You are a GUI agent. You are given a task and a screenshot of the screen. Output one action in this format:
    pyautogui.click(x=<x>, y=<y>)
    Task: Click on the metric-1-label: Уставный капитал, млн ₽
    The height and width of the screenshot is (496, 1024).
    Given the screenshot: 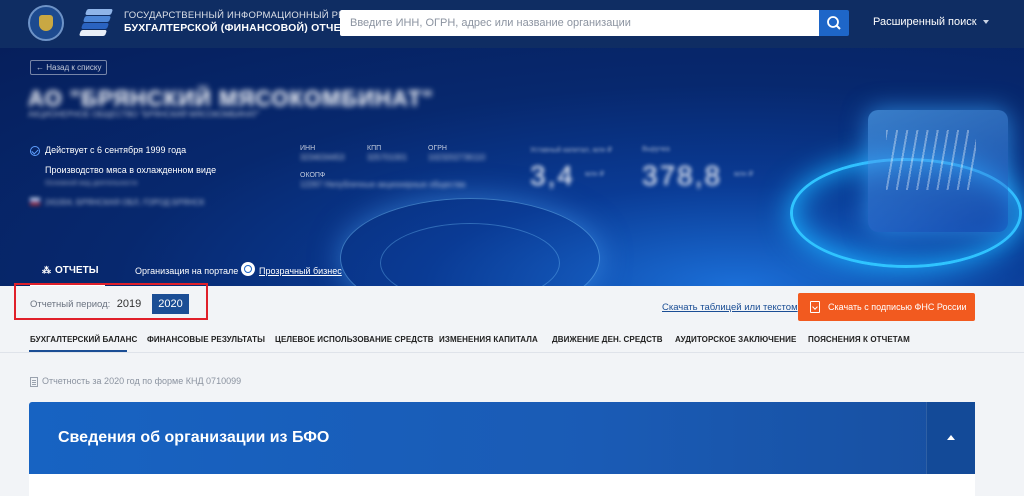 What is the action you would take?
    pyautogui.click(x=571, y=150)
    